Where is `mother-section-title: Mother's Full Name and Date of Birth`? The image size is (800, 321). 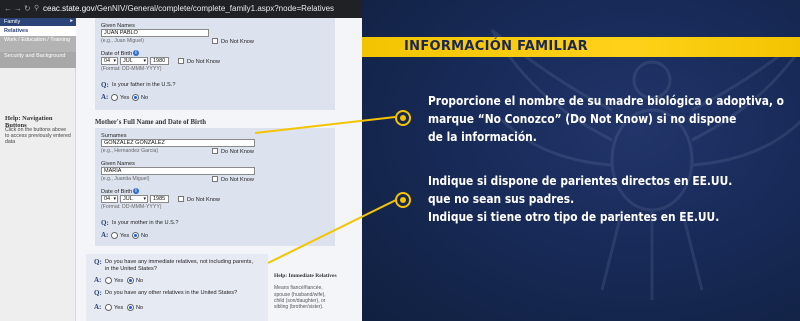
mother-section-title: Mother's Full Name and Date of Birth is located at coordinates (151, 122).